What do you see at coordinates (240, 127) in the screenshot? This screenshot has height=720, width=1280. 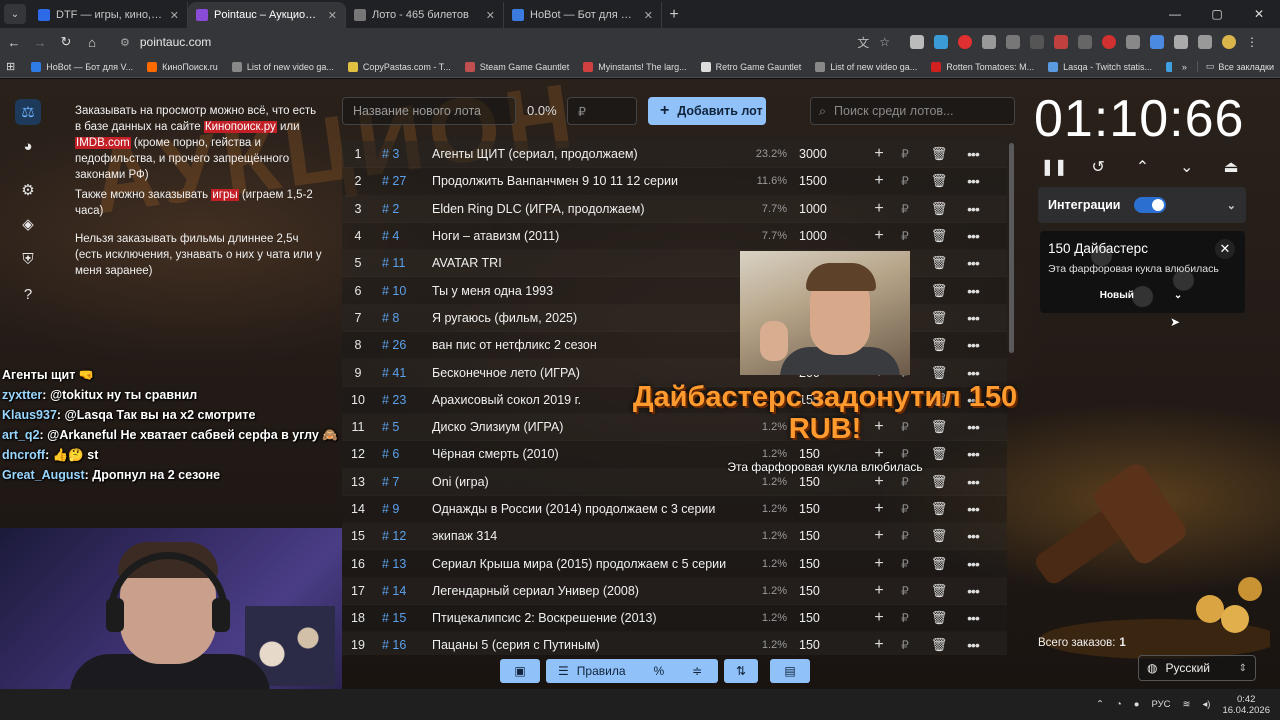 I see `kinopoisk-link: Кинопоиск.ру` at bounding box center [240, 127].